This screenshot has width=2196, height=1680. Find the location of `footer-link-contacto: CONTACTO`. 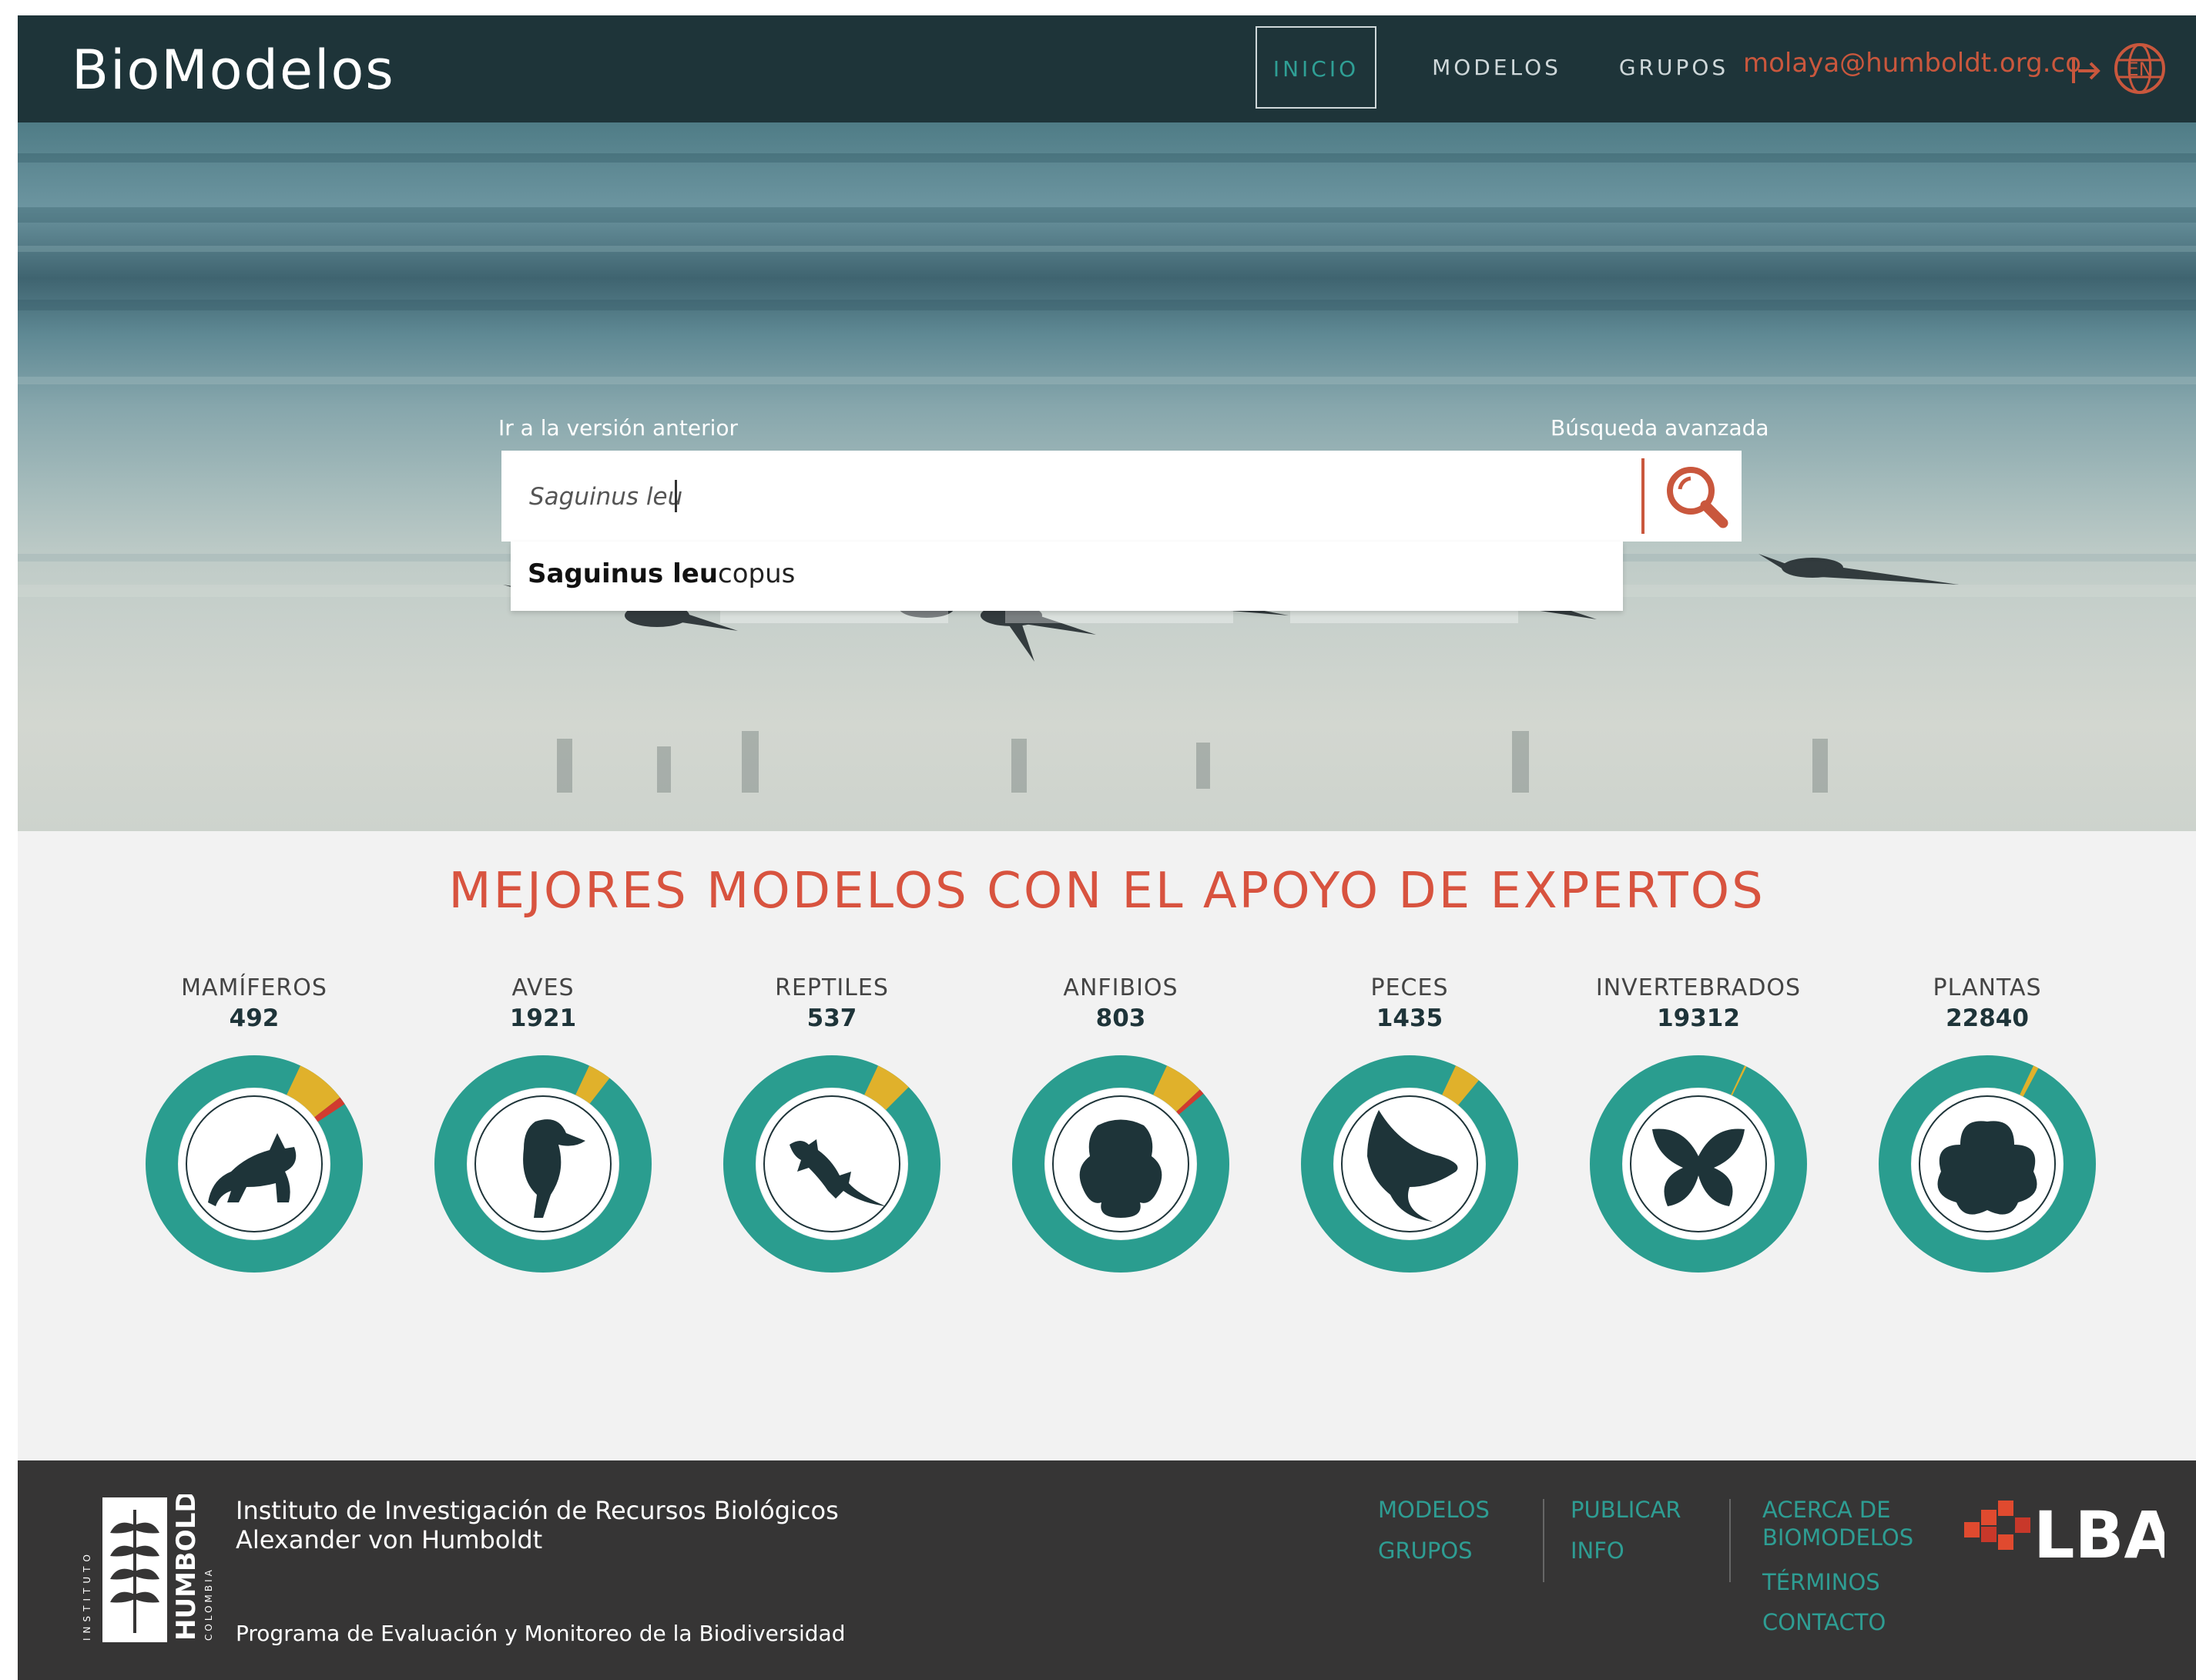

footer-link-contacto: CONTACTO is located at coordinates (1824, 1622).